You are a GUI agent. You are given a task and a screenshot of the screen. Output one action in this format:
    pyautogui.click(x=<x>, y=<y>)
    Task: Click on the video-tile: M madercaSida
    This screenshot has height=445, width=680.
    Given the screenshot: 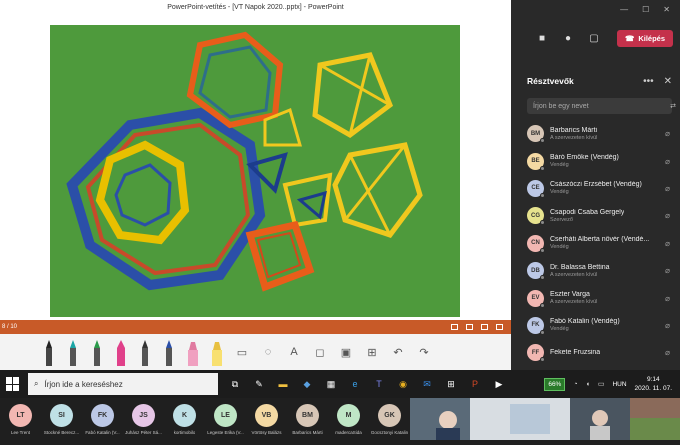 What is the action you would take?
    pyautogui.click(x=348, y=419)
    